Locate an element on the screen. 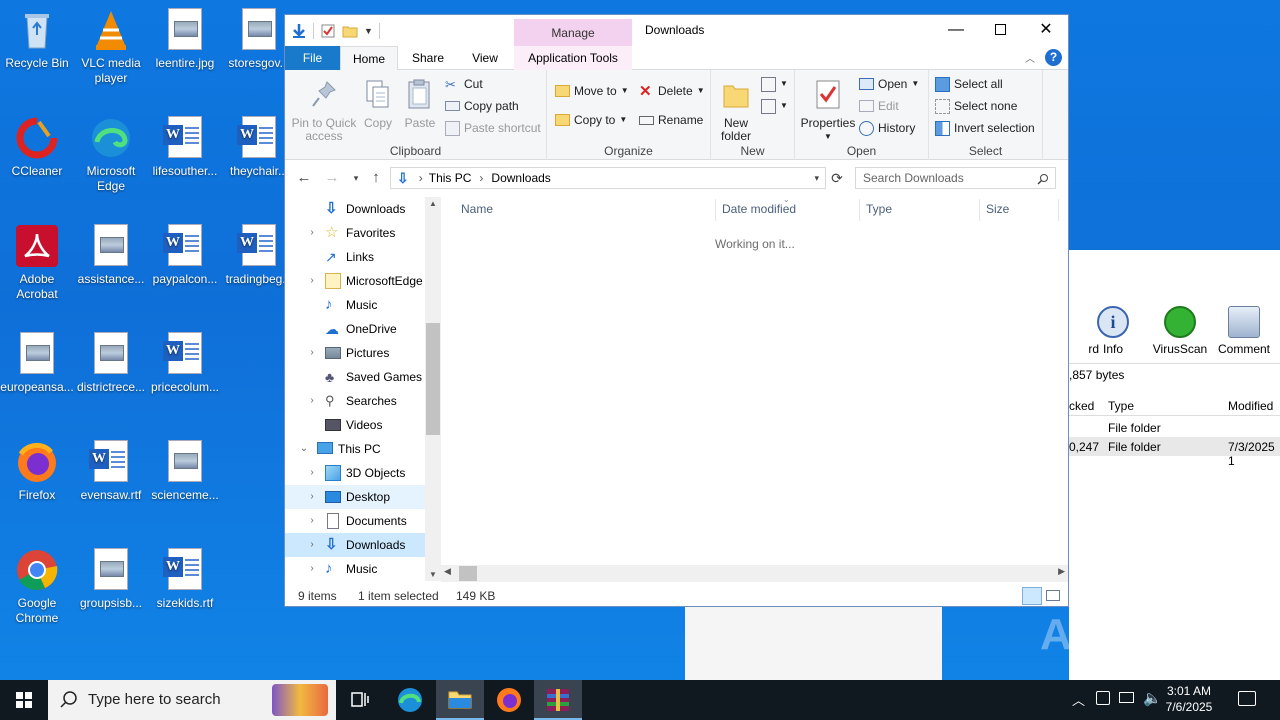  properties-button: Properties ▼ is located at coordinates (828, 109).